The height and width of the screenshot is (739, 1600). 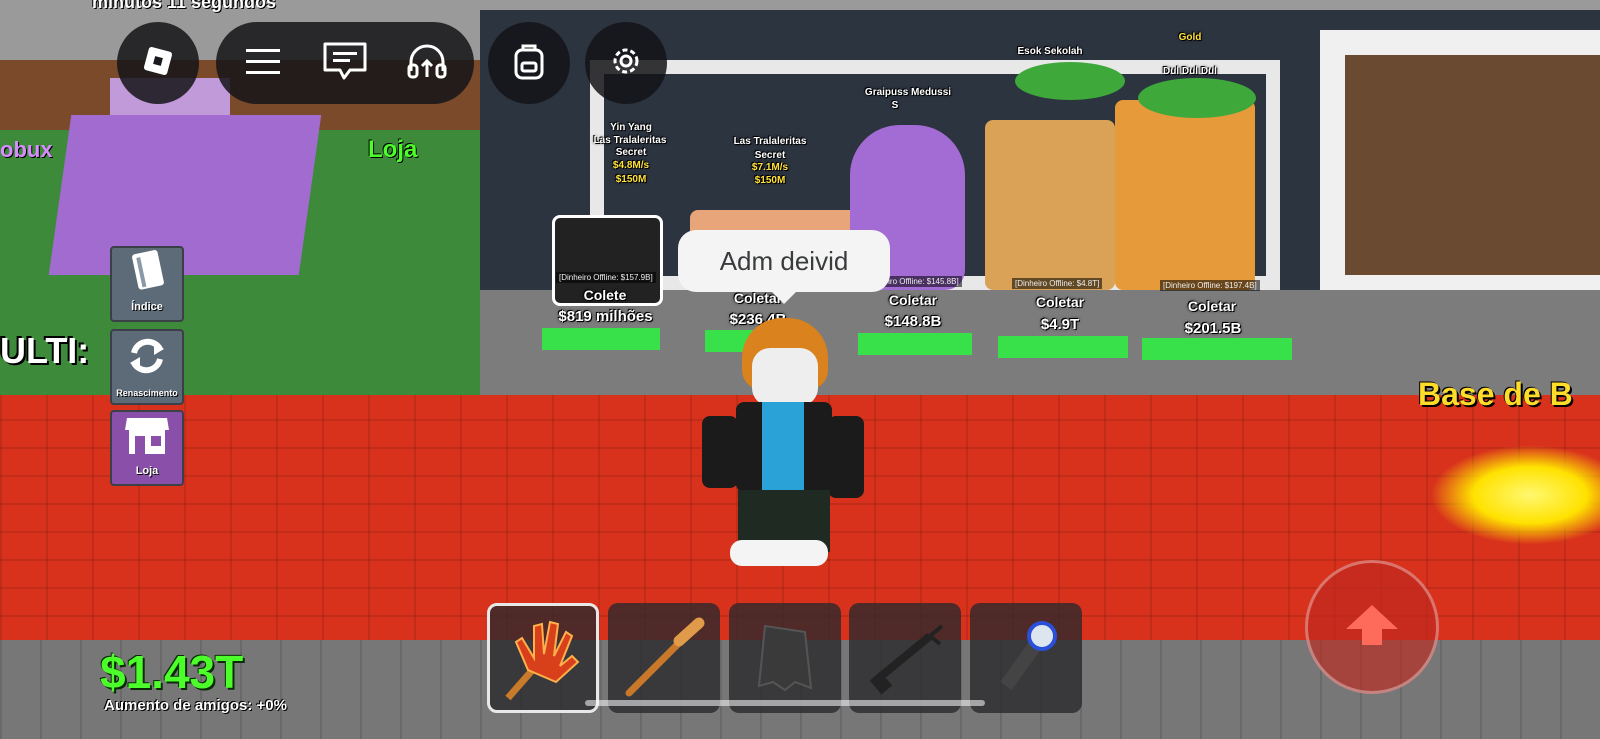 What do you see at coordinates (631, 152) in the screenshot?
I see `brainrot-1-rarity: Secret` at bounding box center [631, 152].